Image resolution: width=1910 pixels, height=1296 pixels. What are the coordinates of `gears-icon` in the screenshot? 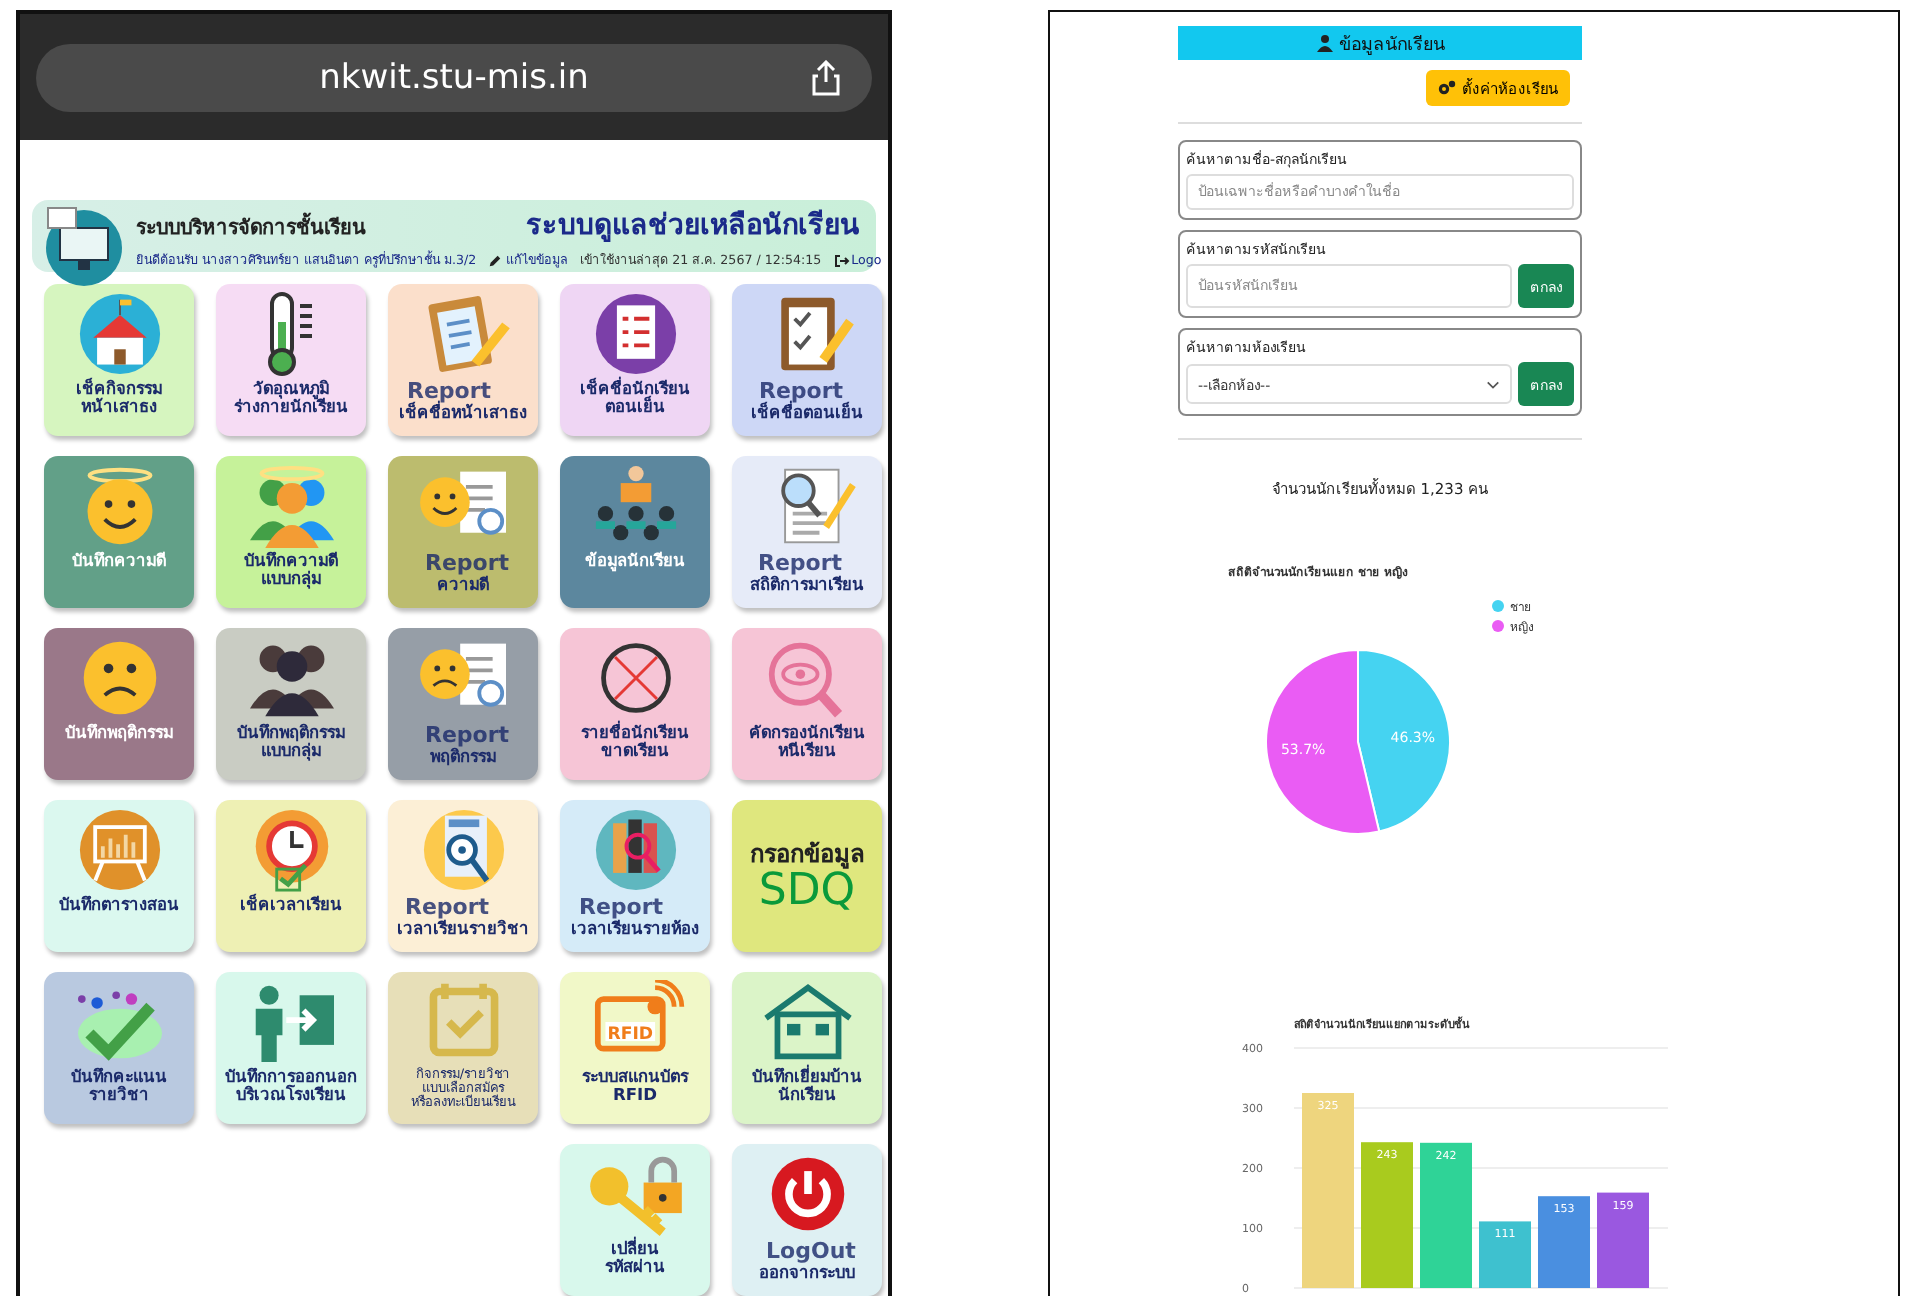 It's located at (1447, 88).